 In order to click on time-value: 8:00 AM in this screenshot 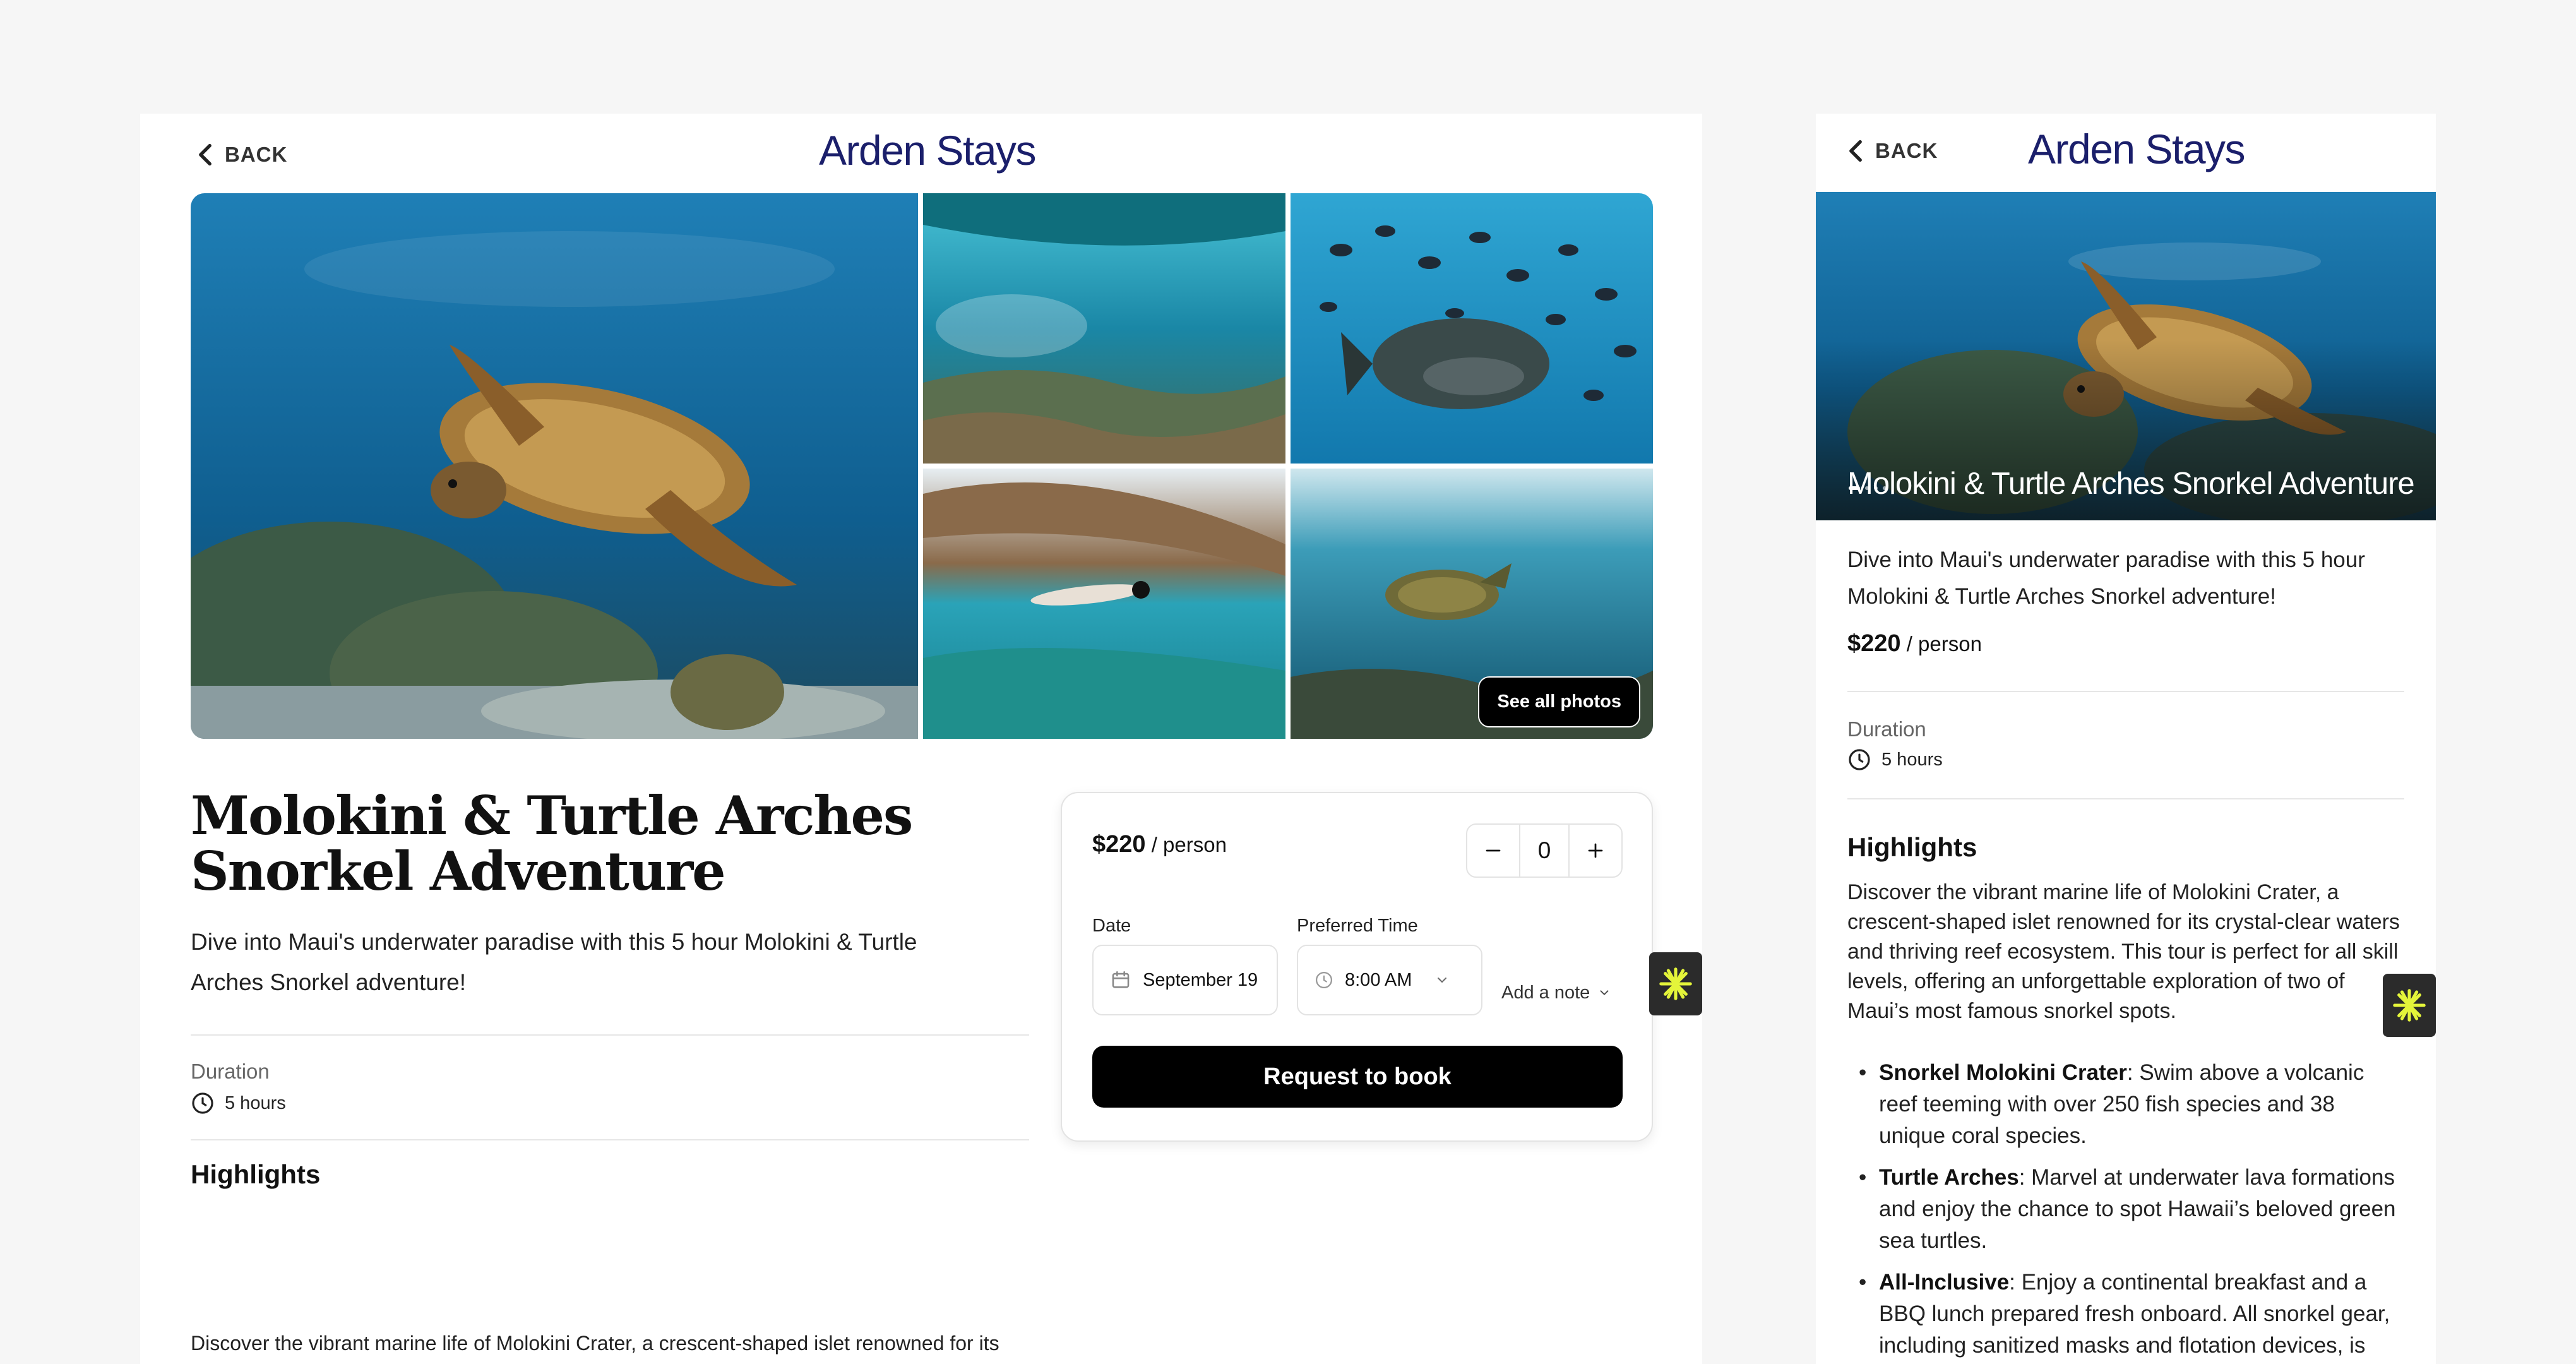, I will do `click(1378, 979)`.